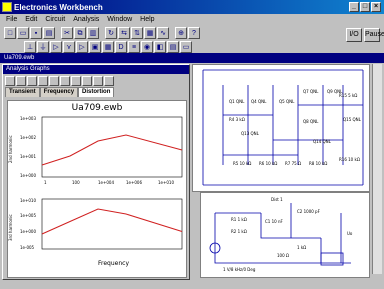 The width and height of the screenshot is (384, 289). What do you see at coordinates (58, 7) in the screenshot?
I see `window-title: Electronics Workbench` at bounding box center [58, 7].